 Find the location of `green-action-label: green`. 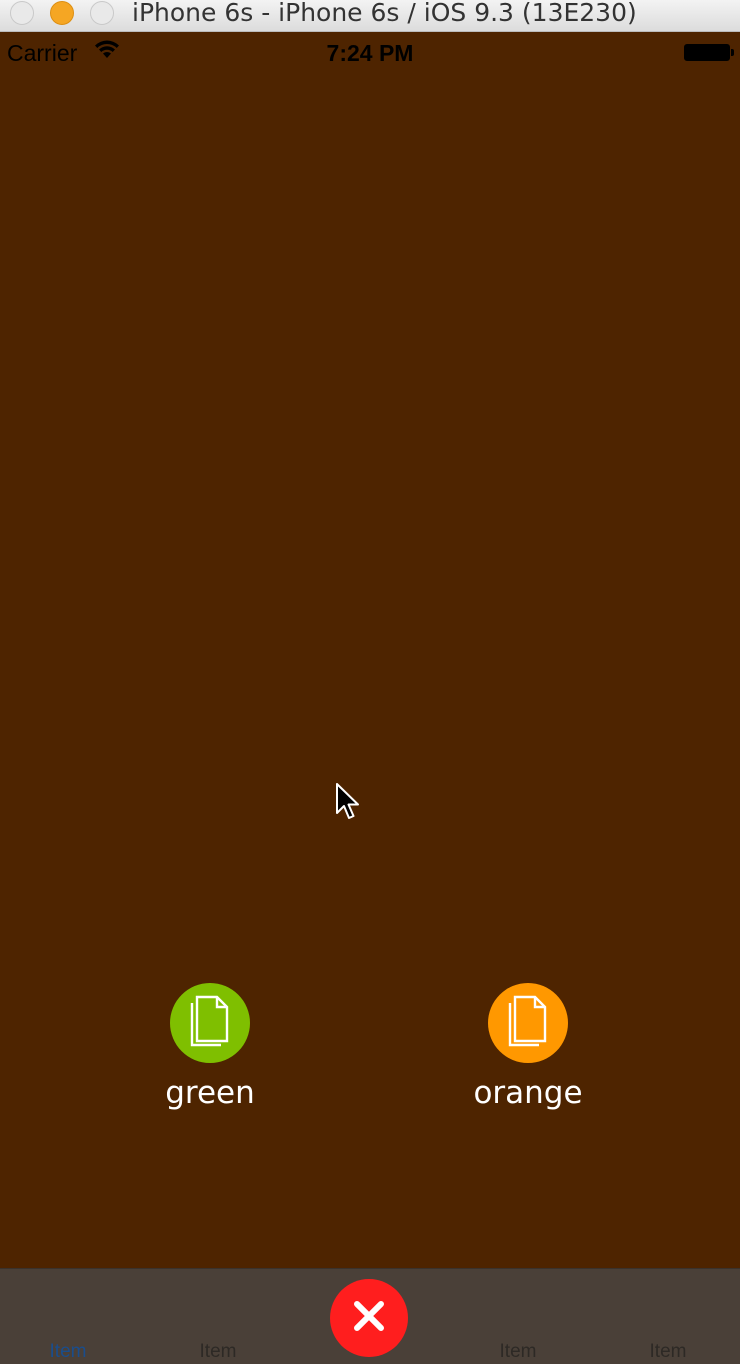

green-action-label: green is located at coordinates (210, 1093).